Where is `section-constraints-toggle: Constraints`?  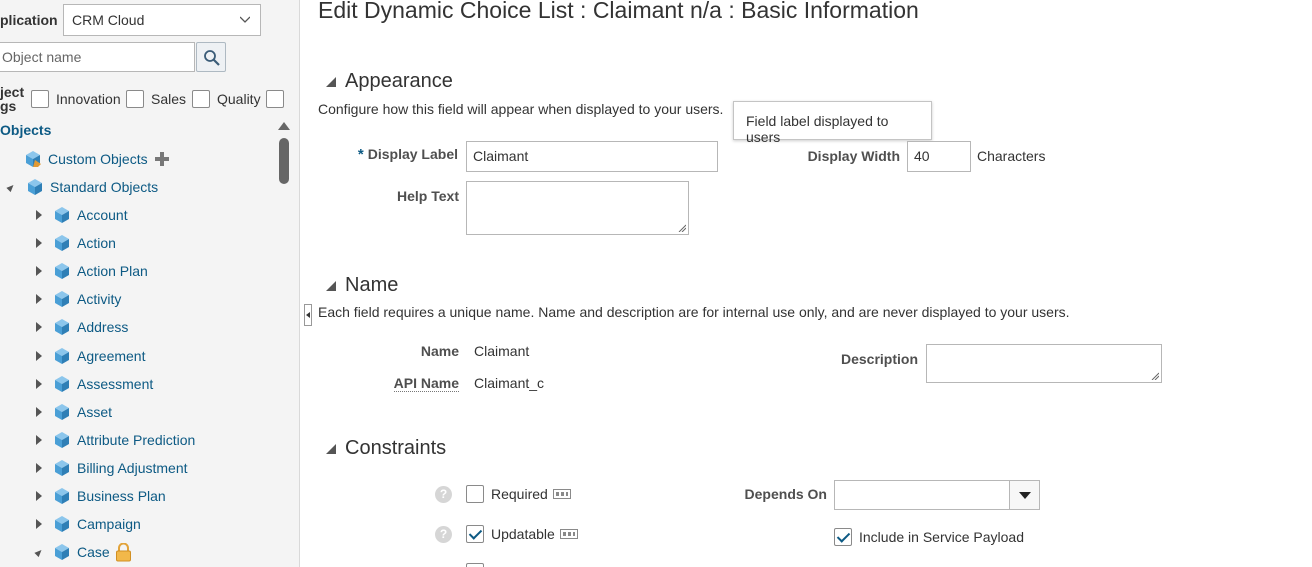
section-constraints-toggle: Constraints is located at coordinates (386, 448).